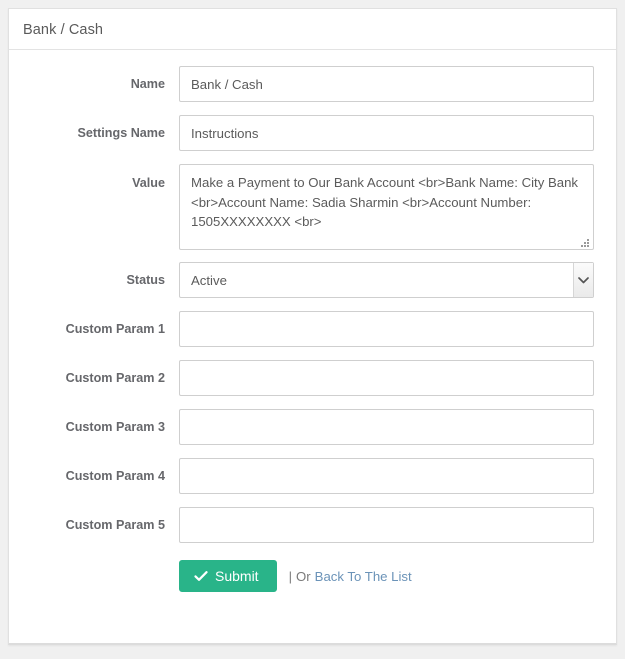  Describe the element at coordinates (148, 183) in the screenshot. I see `label-value: Value` at that location.